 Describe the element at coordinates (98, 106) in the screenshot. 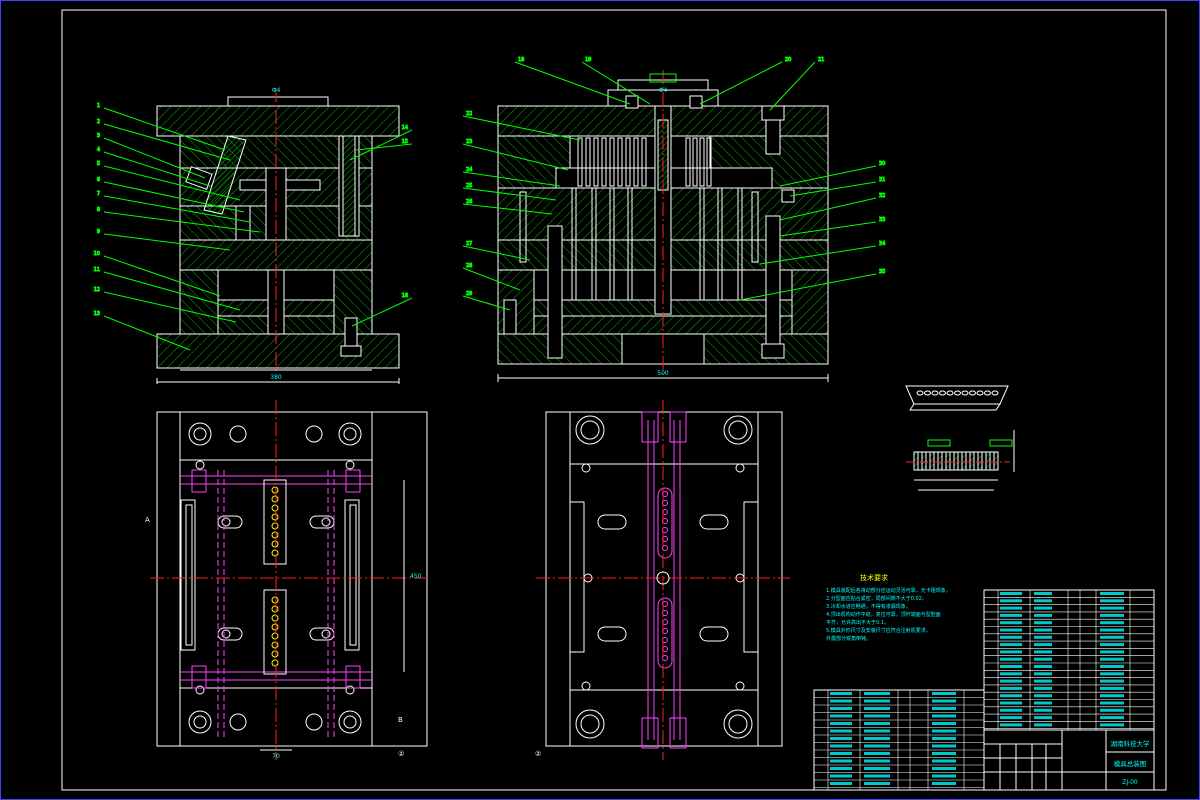

I see `part-balloon: 1` at that location.